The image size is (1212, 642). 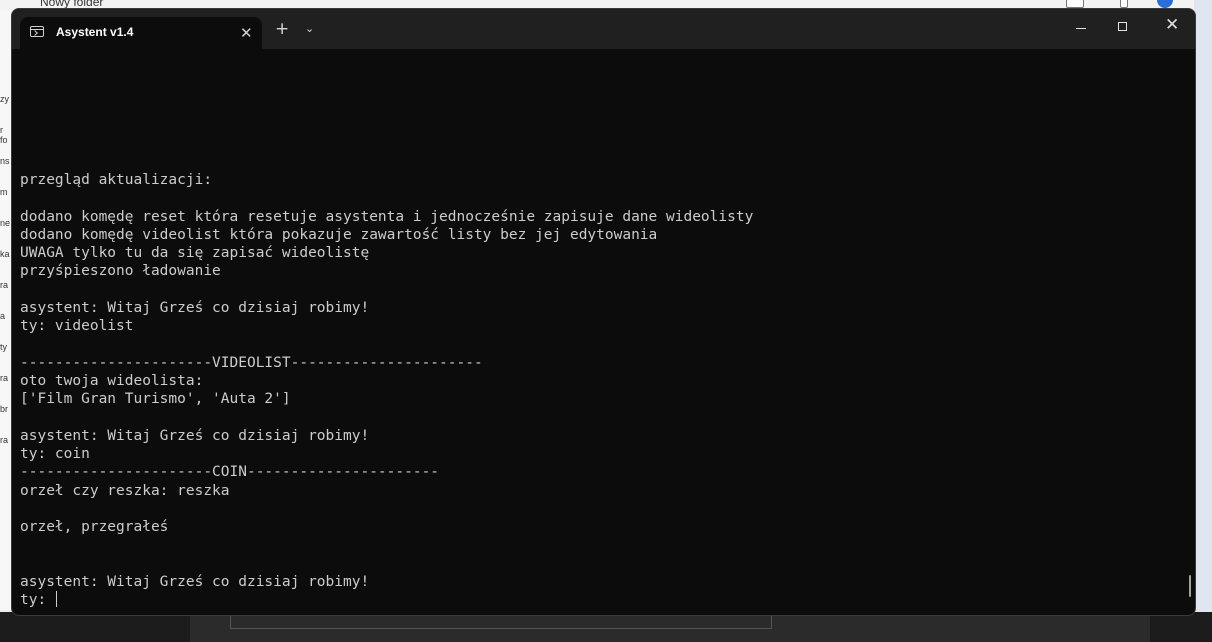 I want to click on help-icon, so click(x=1165, y=4).